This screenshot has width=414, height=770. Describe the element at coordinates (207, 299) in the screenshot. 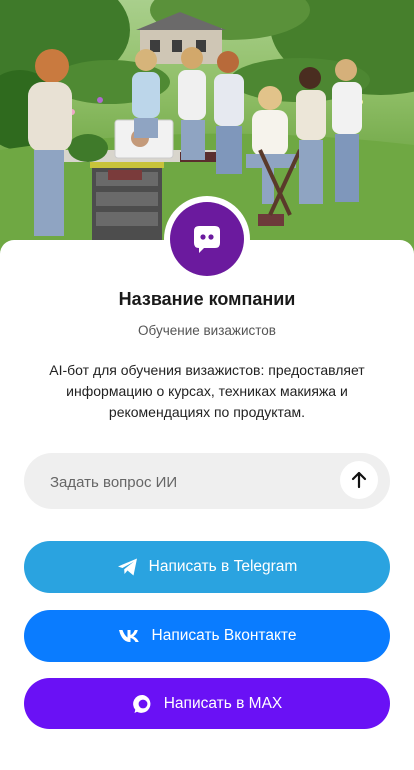

I see `company-name: Название компании` at that location.